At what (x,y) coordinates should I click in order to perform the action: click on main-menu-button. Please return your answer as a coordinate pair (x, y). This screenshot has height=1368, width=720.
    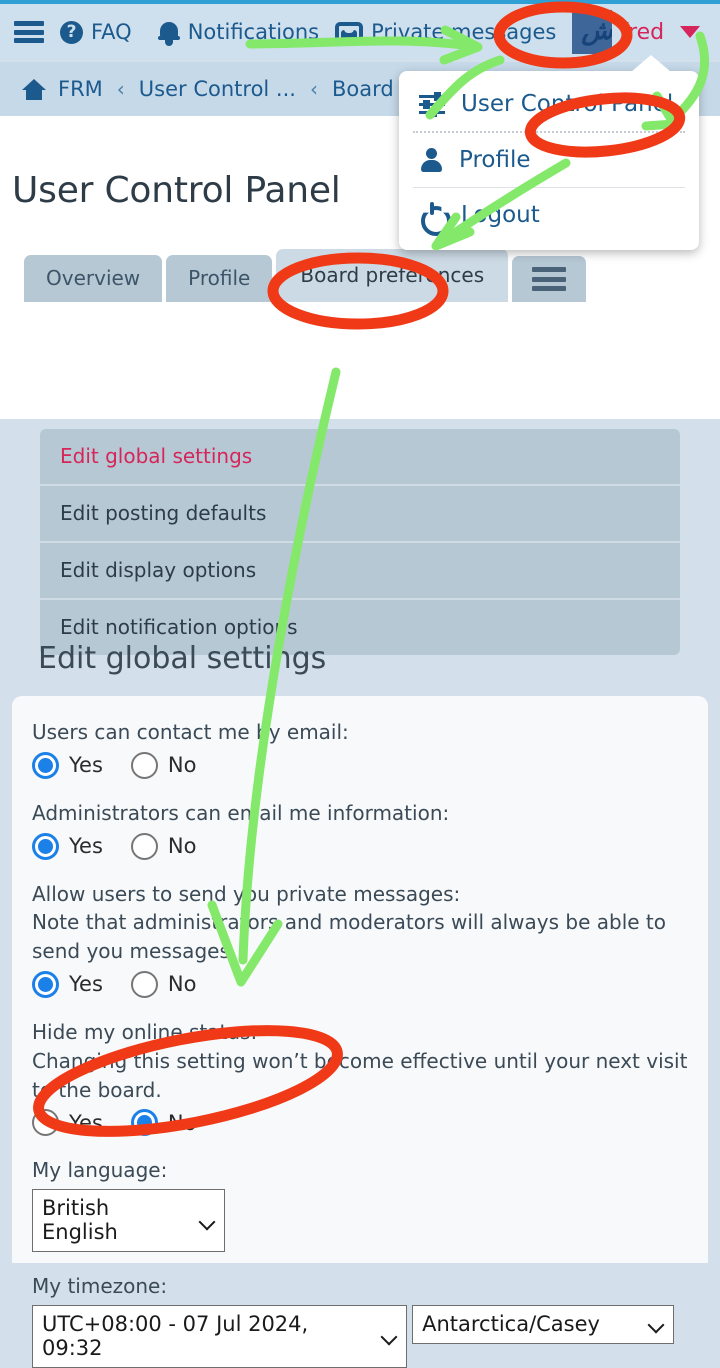
    Looking at the image, I should click on (29, 32).